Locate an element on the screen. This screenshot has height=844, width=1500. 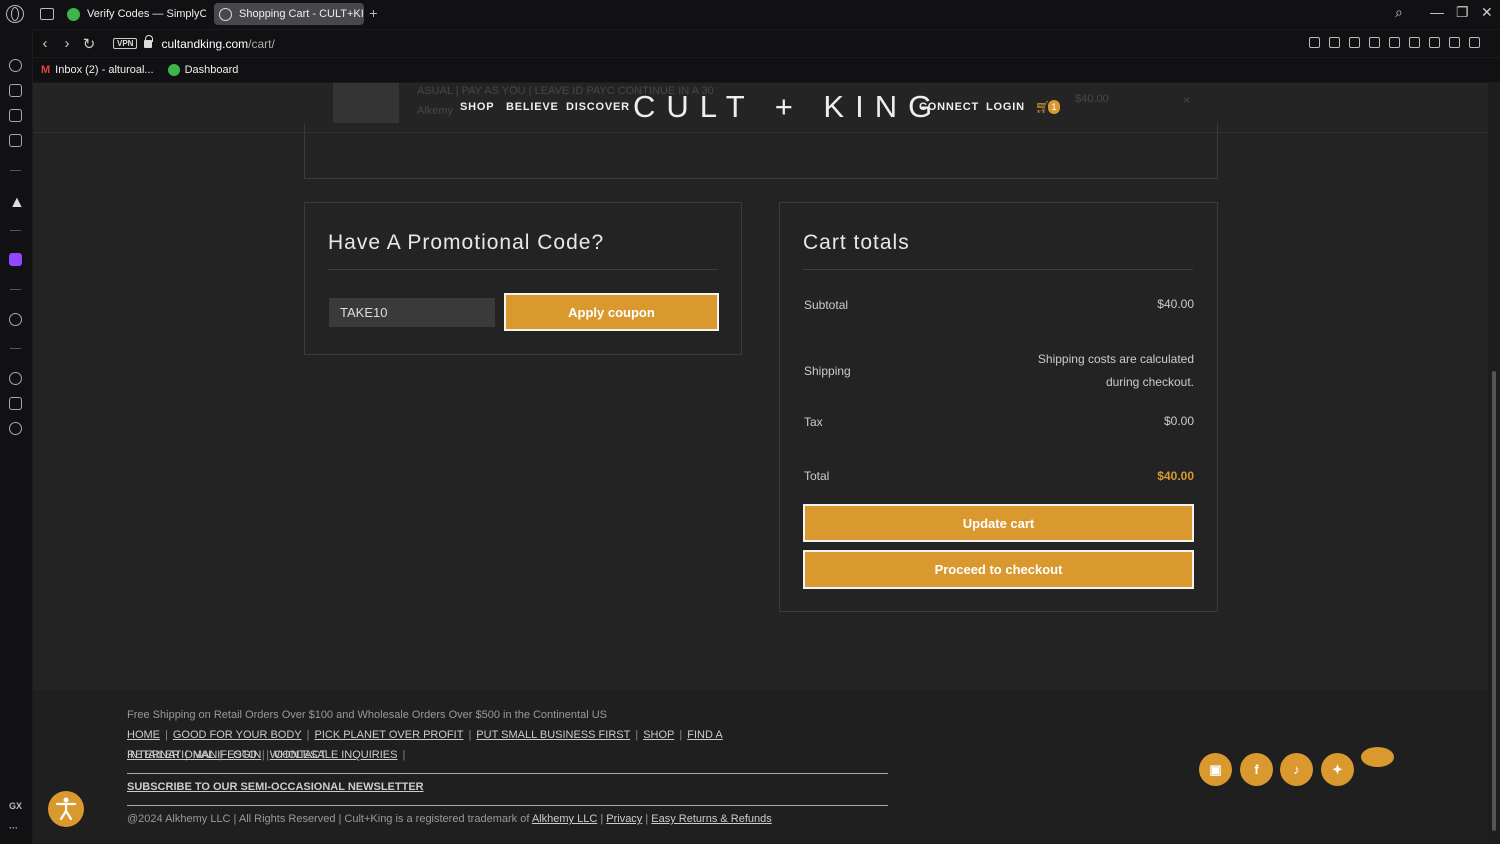
bookmark-dashboard: Dashboard is located at coordinates (203, 70).